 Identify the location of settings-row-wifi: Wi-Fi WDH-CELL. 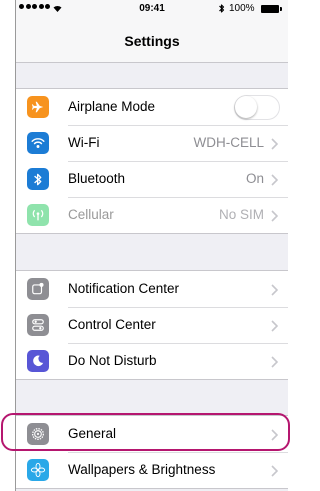
(152, 143).